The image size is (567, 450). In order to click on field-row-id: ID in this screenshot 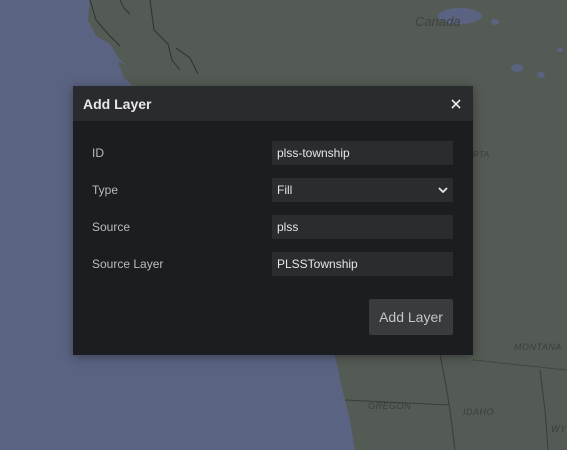, I will do `click(273, 153)`.